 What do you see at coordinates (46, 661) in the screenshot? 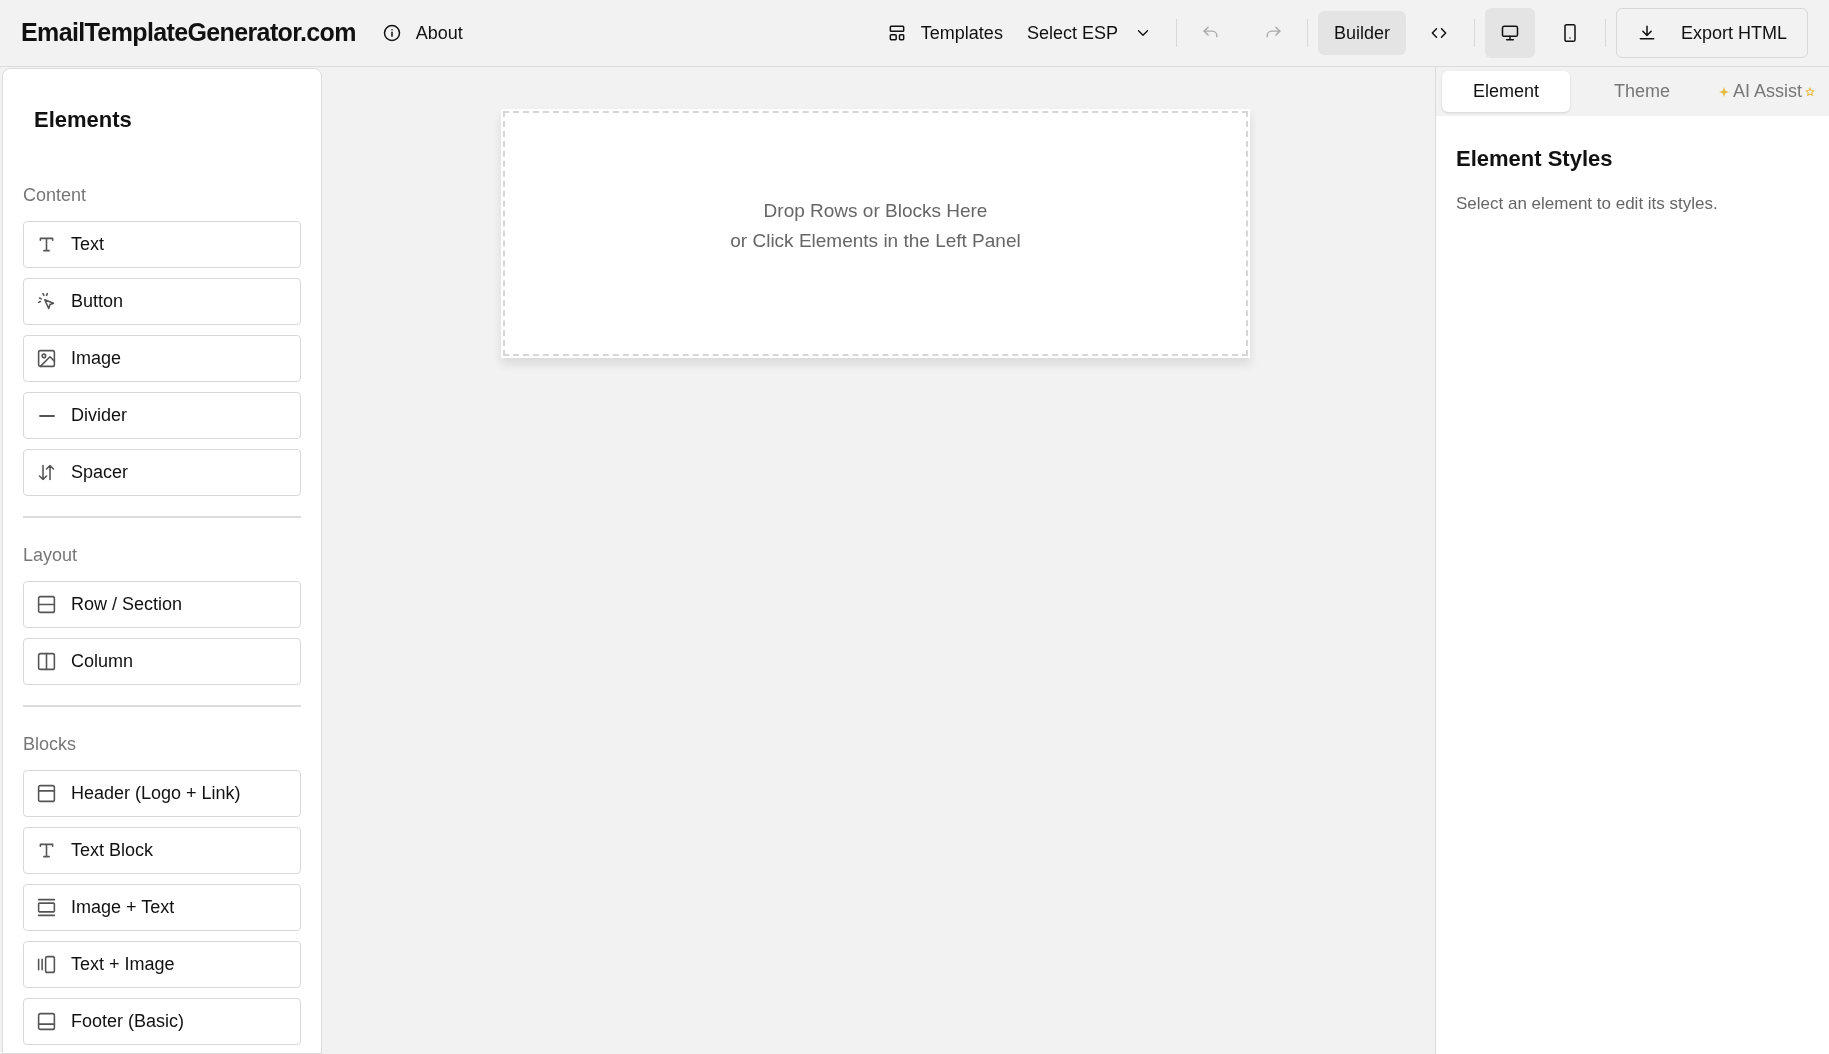
I see `columns-layout-icon` at bounding box center [46, 661].